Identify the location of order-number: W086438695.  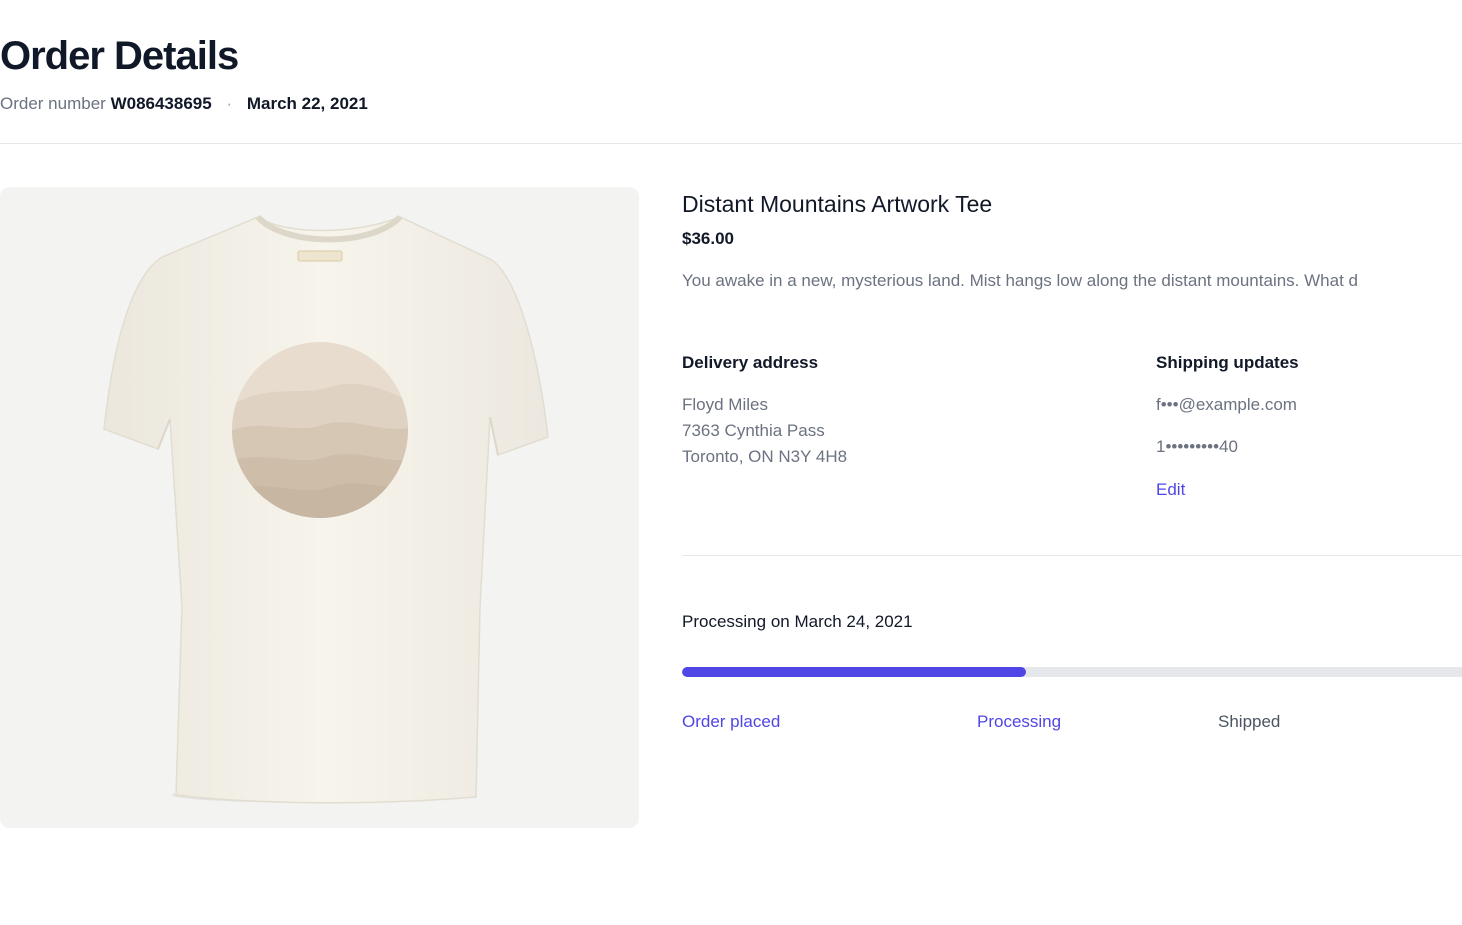
(161, 103).